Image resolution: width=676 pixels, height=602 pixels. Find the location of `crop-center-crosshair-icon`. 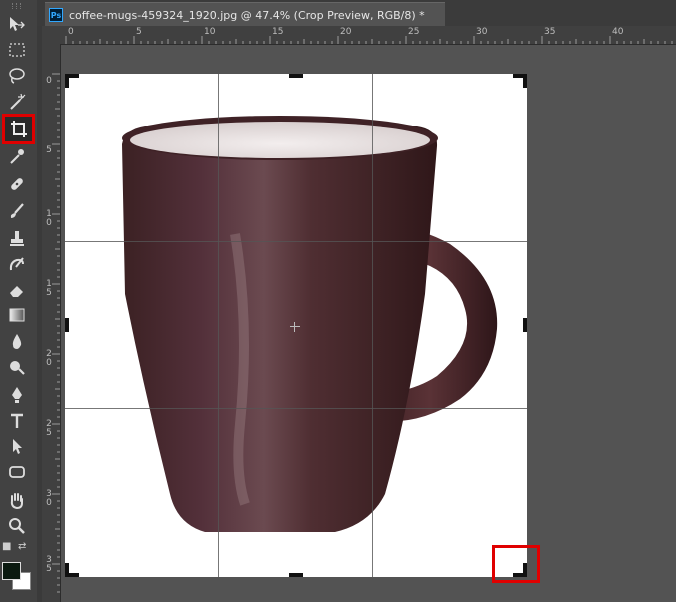

crop-center-crosshair-icon is located at coordinates (295, 327).